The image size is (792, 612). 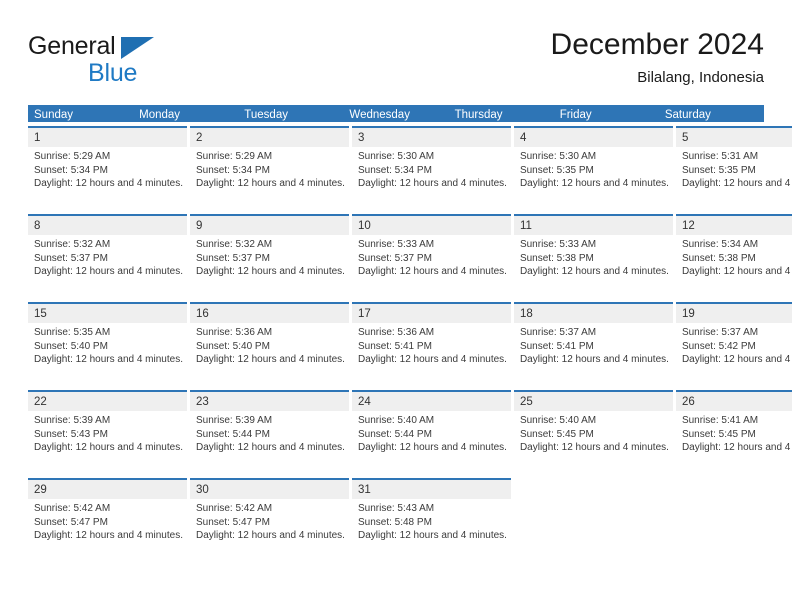 What do you see at coordinates (202, 402) in the screenshot?
I see `day-number: 23` at bounding box center [202, 402].